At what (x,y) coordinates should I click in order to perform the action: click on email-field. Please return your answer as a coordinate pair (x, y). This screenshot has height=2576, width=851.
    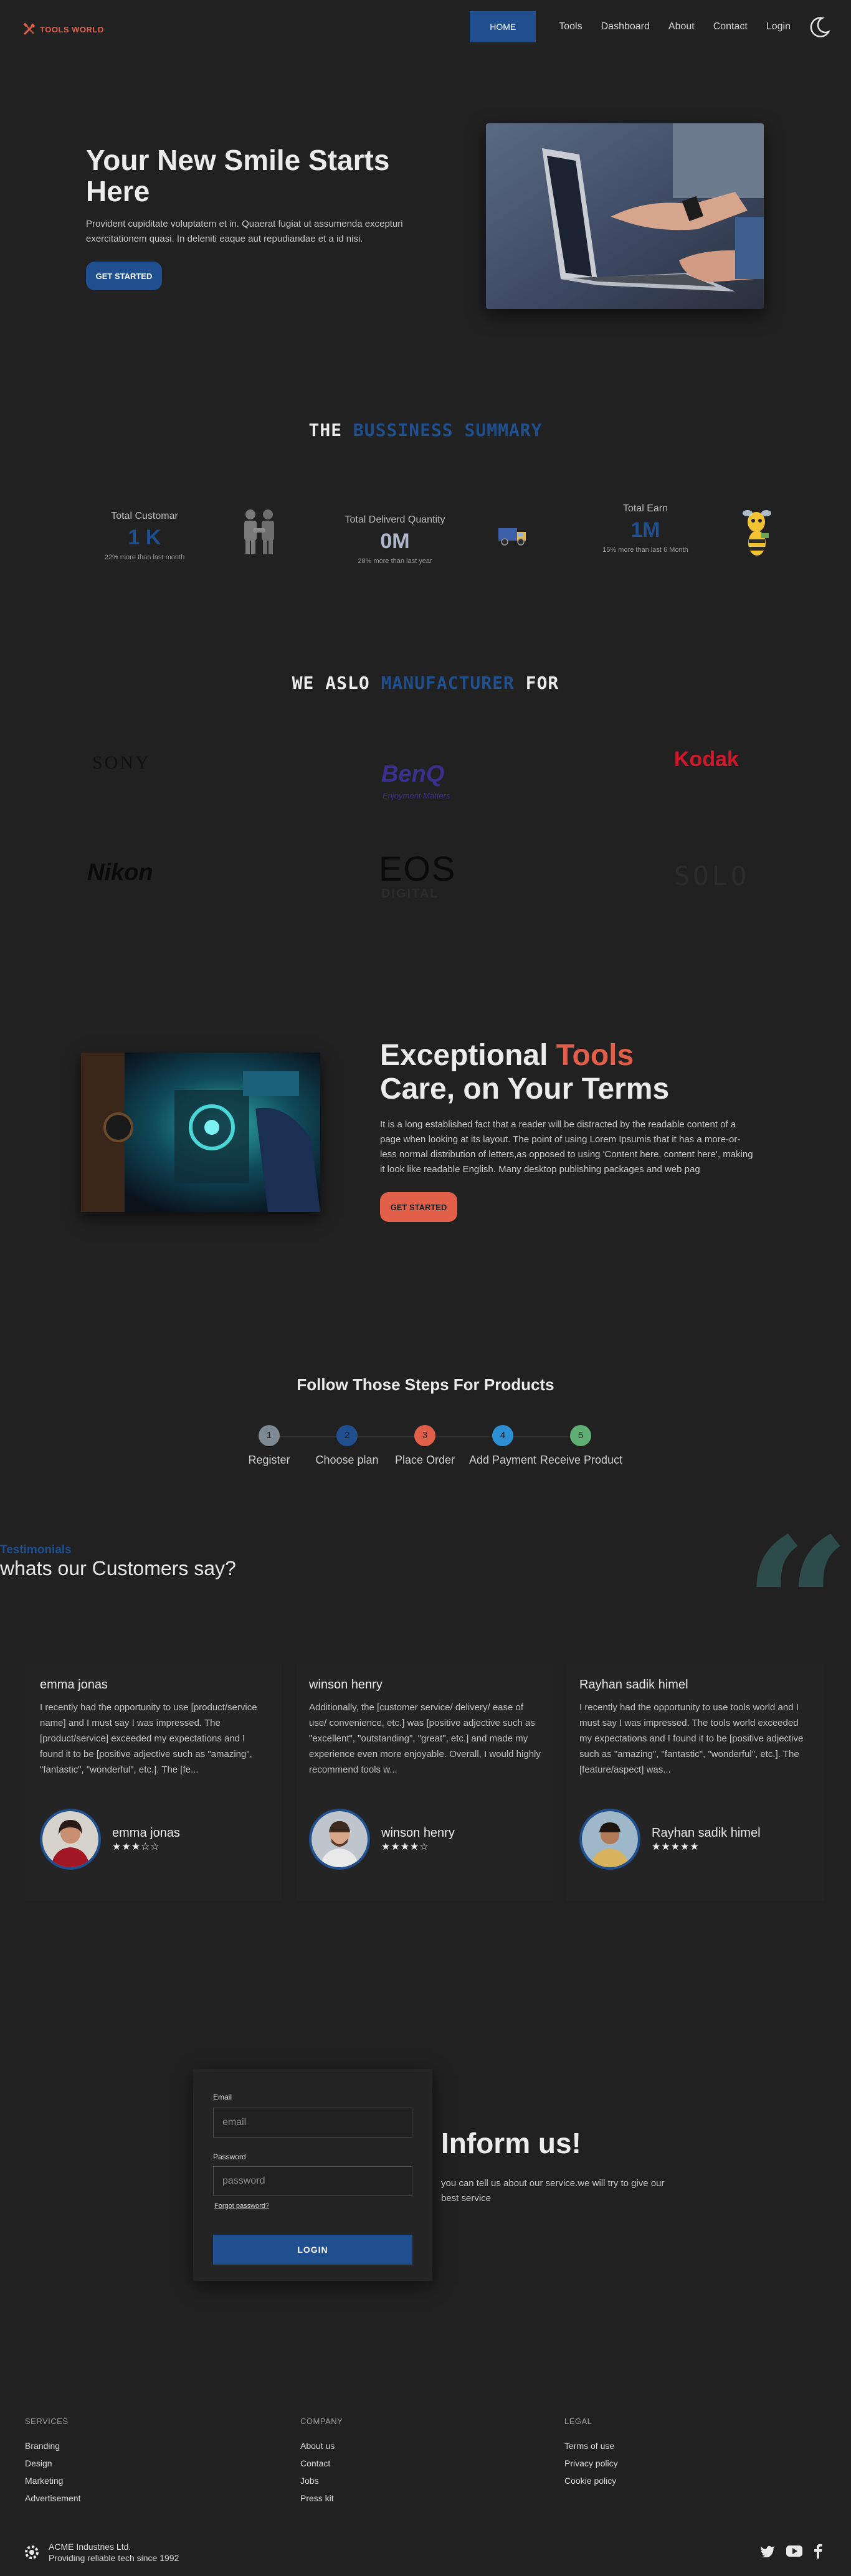
    Looking at the image, I should click on (312, 2123).